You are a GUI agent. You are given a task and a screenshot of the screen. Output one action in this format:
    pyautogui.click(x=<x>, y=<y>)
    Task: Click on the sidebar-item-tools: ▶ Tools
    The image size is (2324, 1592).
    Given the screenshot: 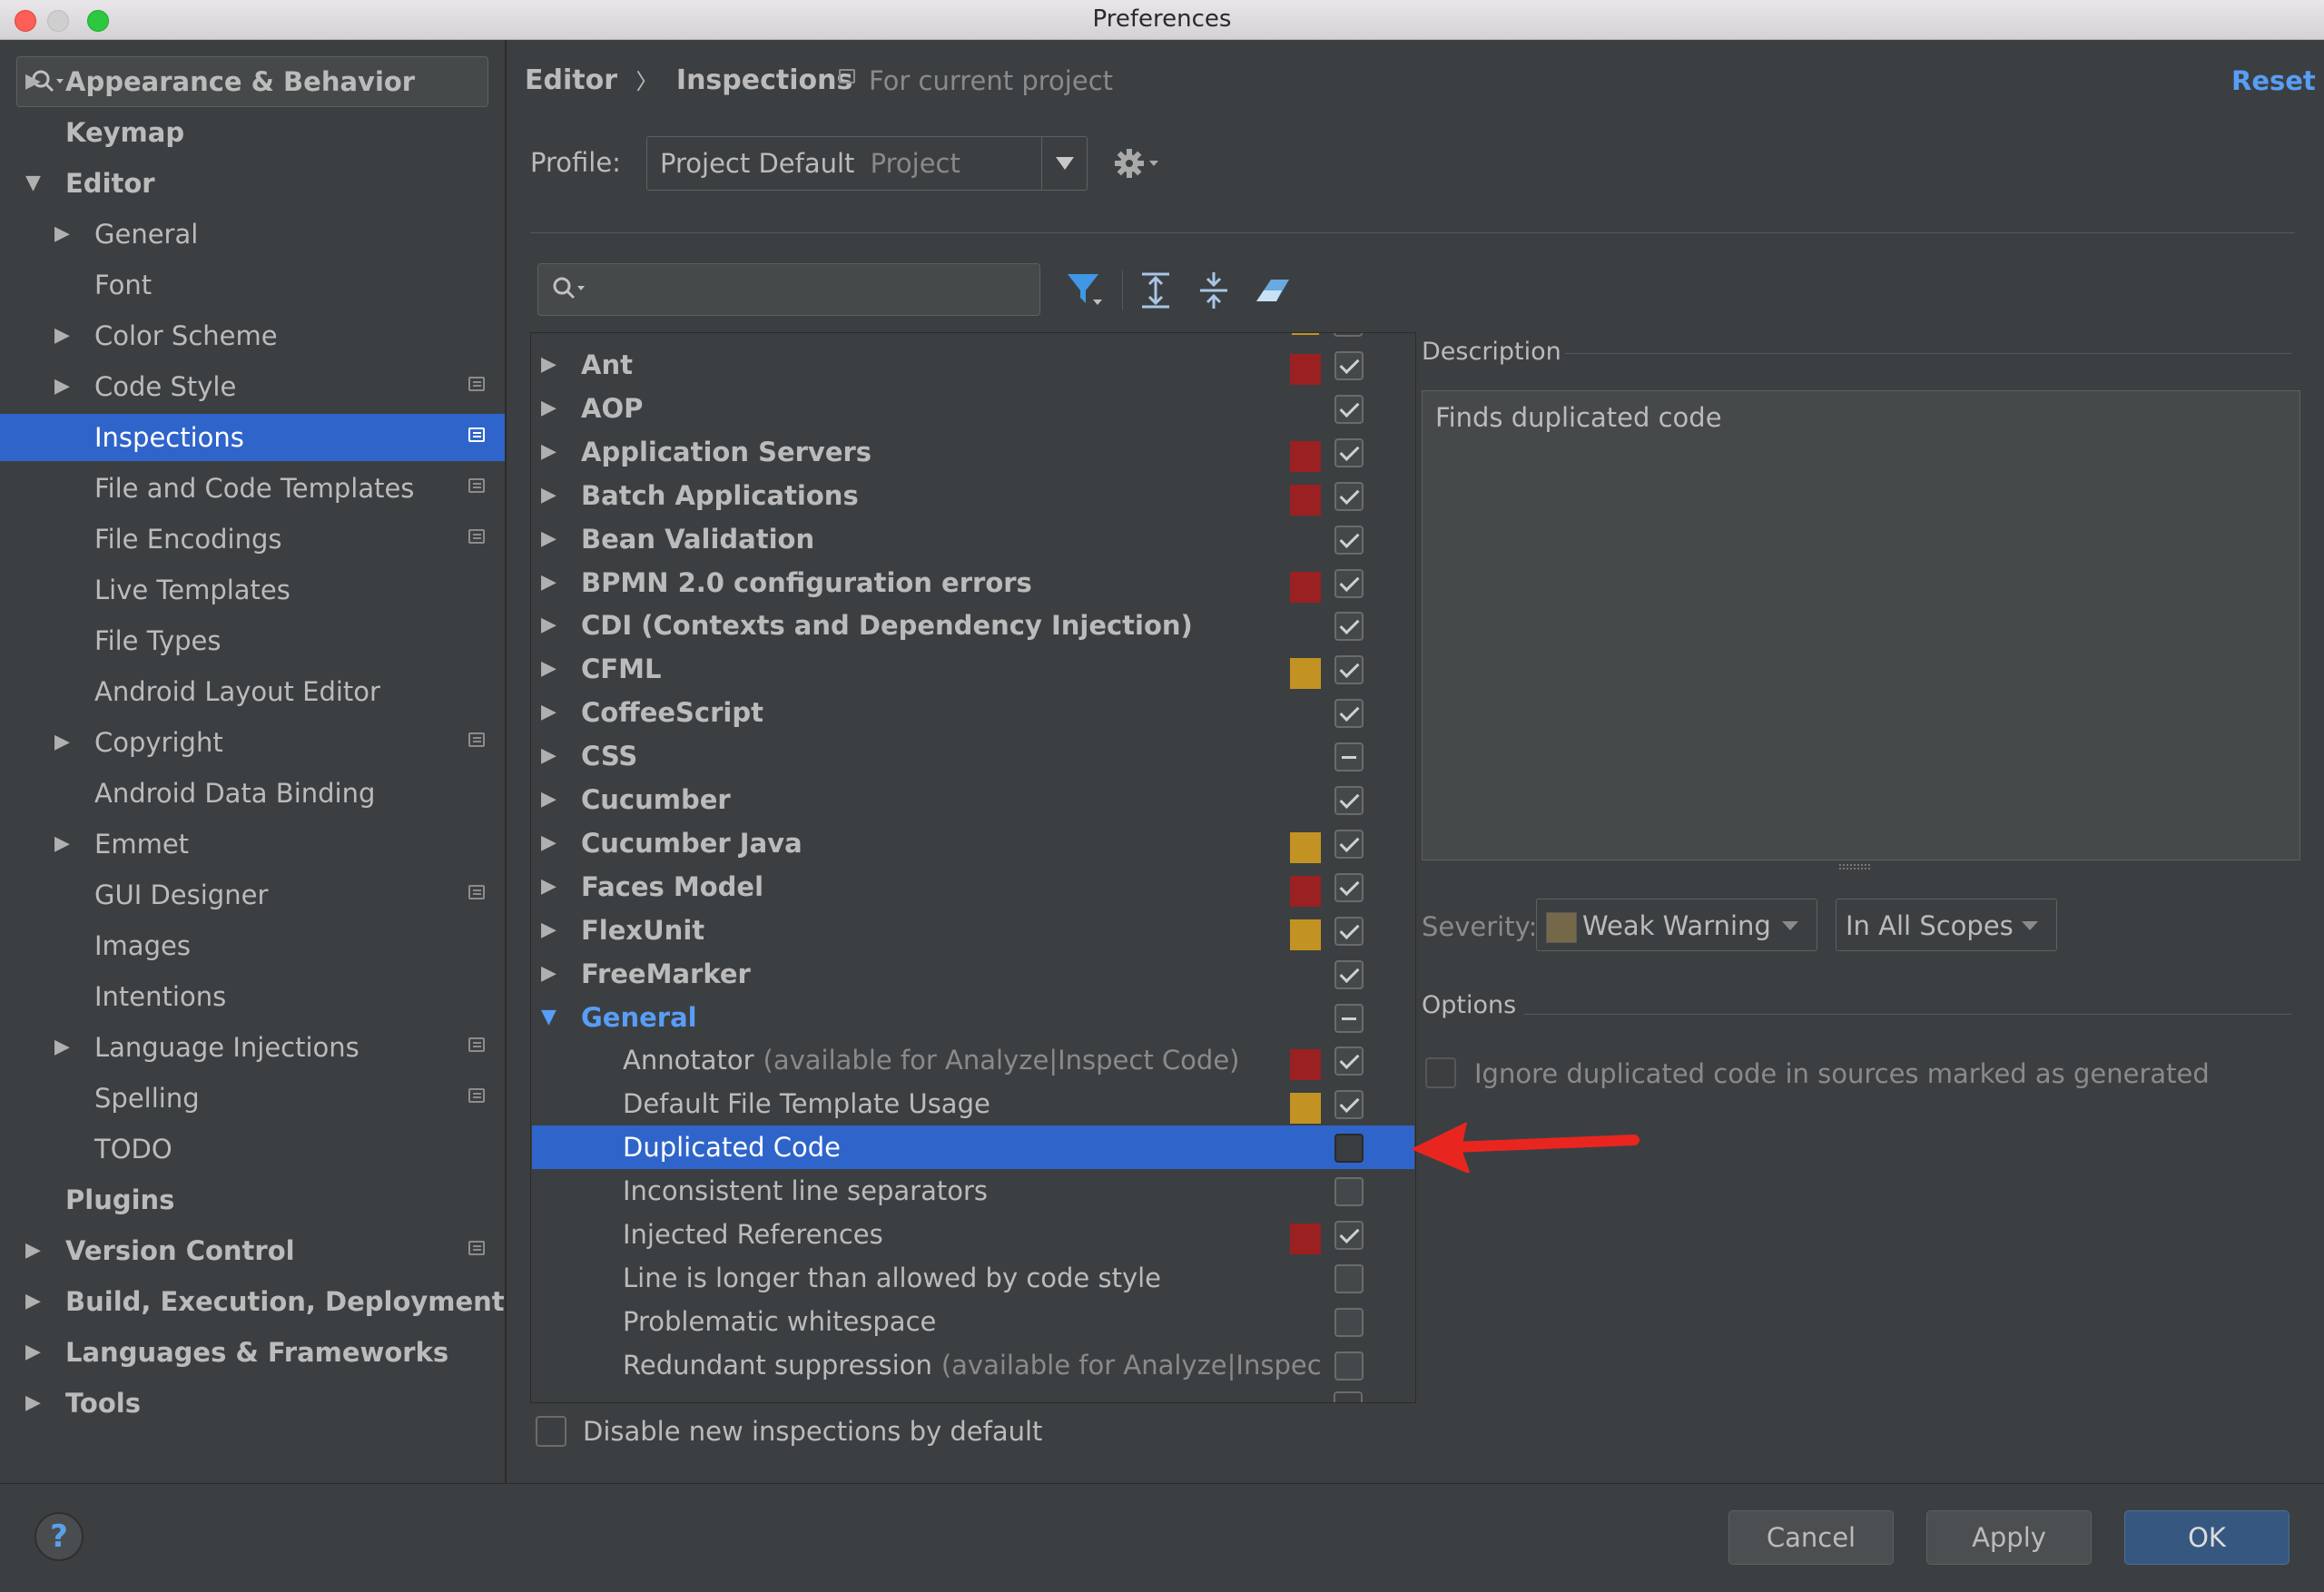 What is the action you would take?
    pyautogui.click(x=252, y=1403)
    